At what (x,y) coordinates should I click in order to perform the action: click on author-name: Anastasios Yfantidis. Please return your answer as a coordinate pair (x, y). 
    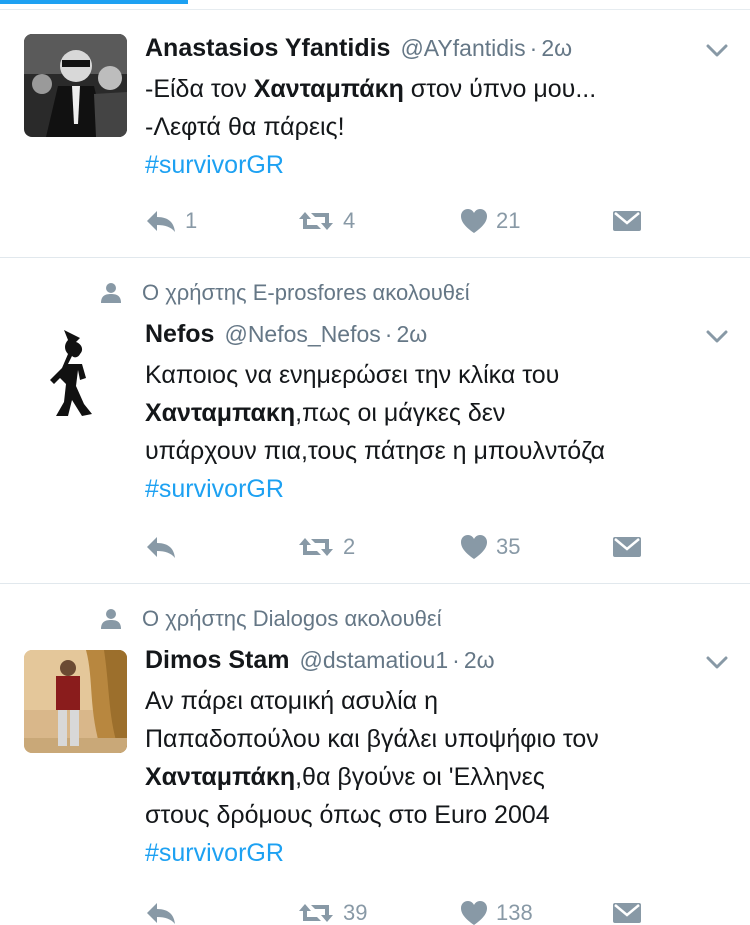
    Looking at the image, I should click on (267, 48).